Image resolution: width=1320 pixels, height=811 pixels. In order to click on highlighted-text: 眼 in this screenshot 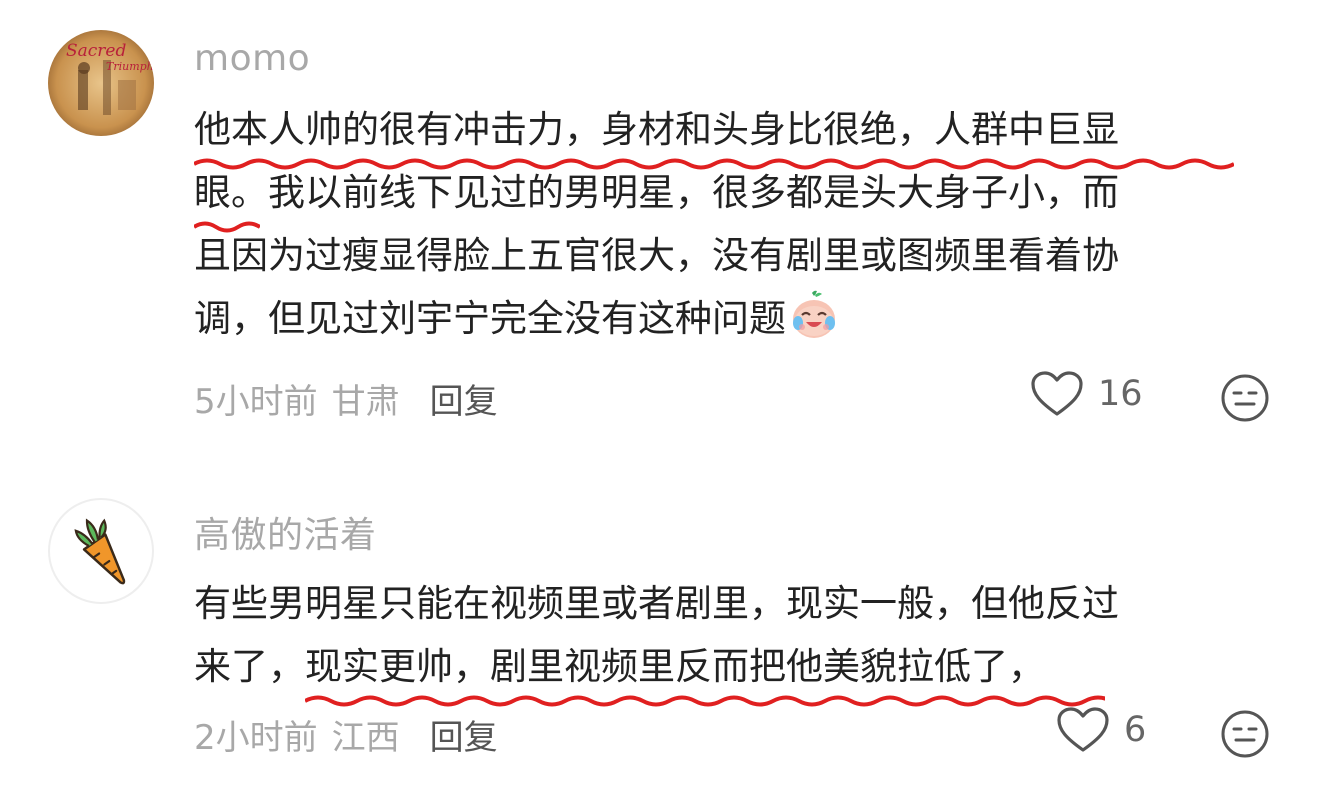, I will do `click(227, 197)`.